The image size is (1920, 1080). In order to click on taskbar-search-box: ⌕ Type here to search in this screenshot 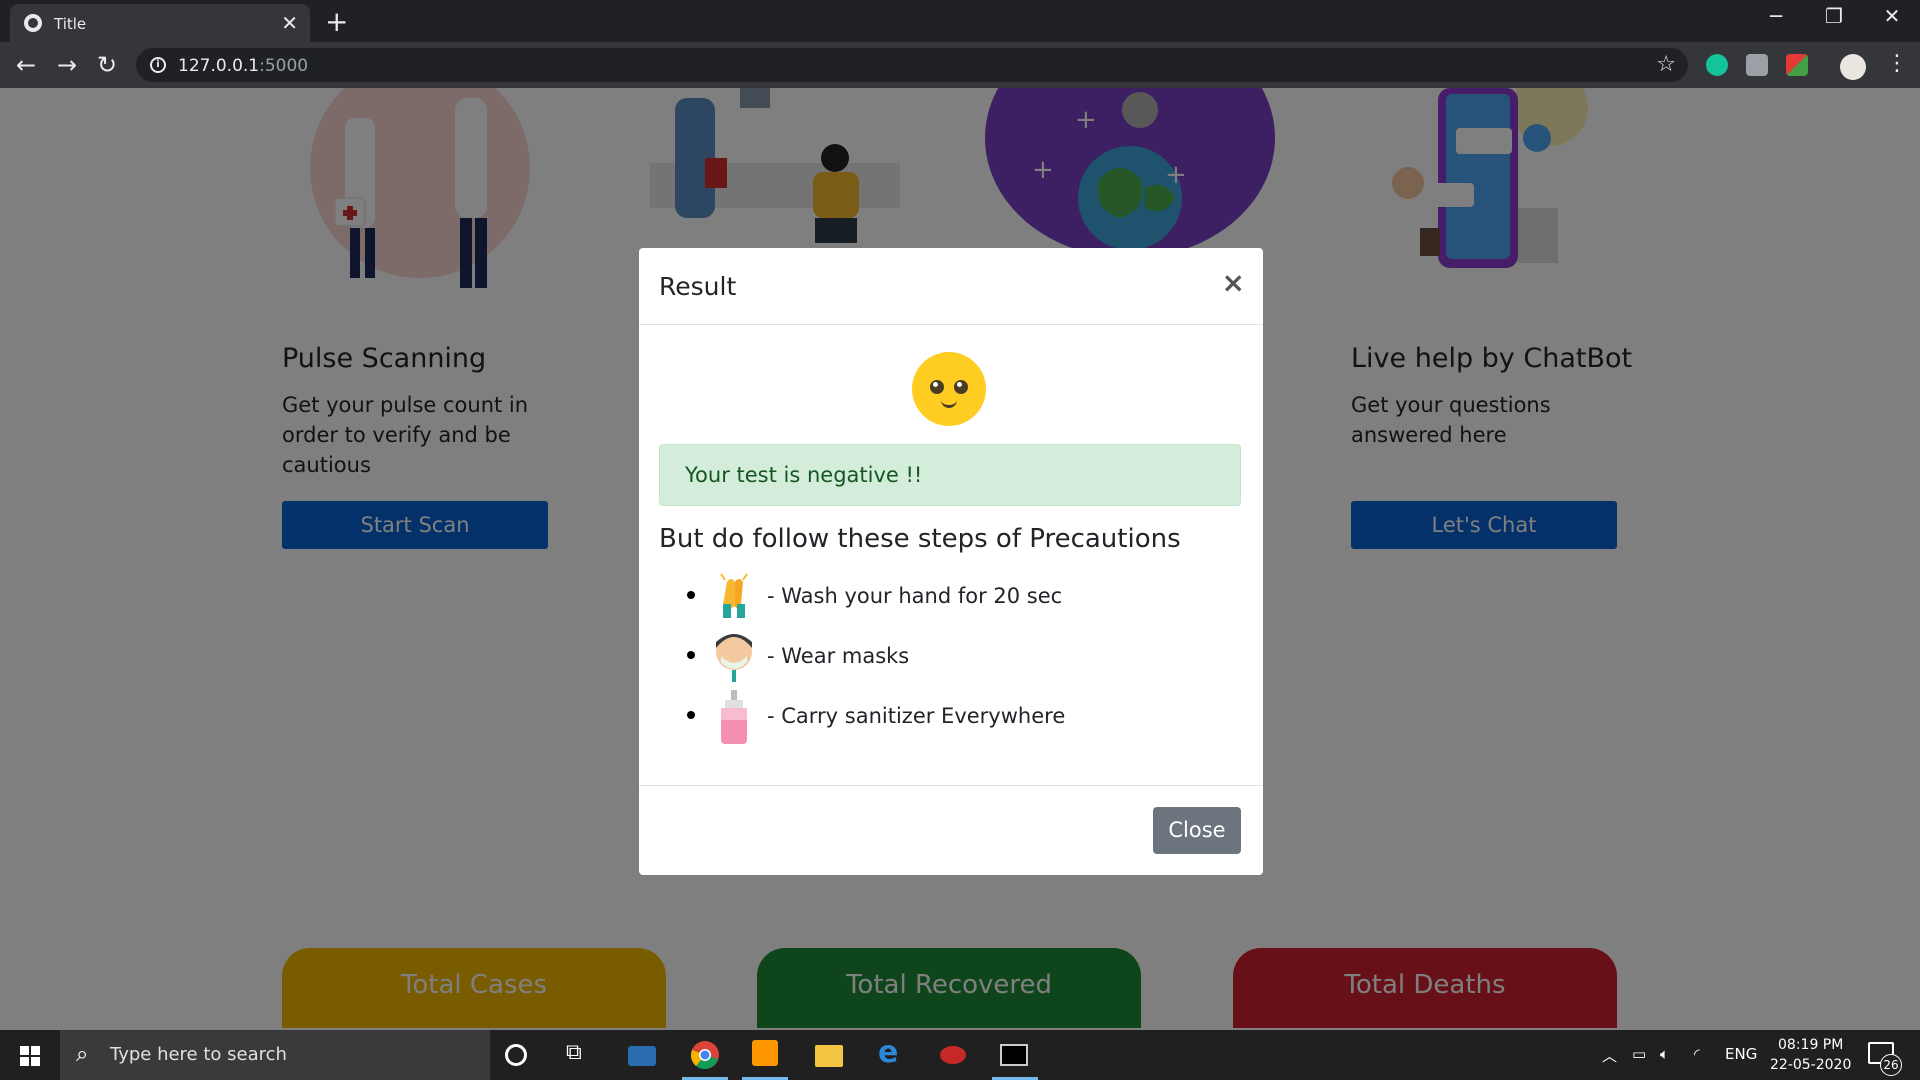, I will do `click(275, 1055)`.